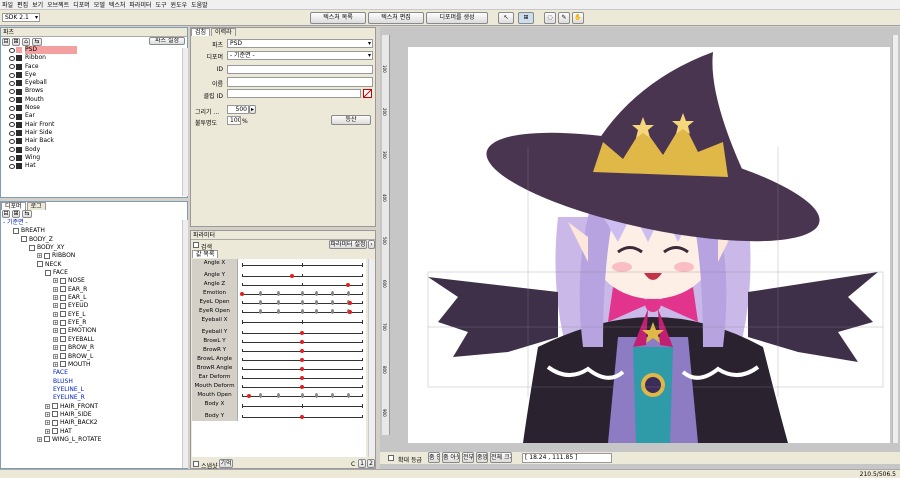 The width and height of the screenshot is (900, 478). Describe the element at coordinates (94, 390) in the screenshot. I see `deformer-tree-item: EYELINE_L` at that location.